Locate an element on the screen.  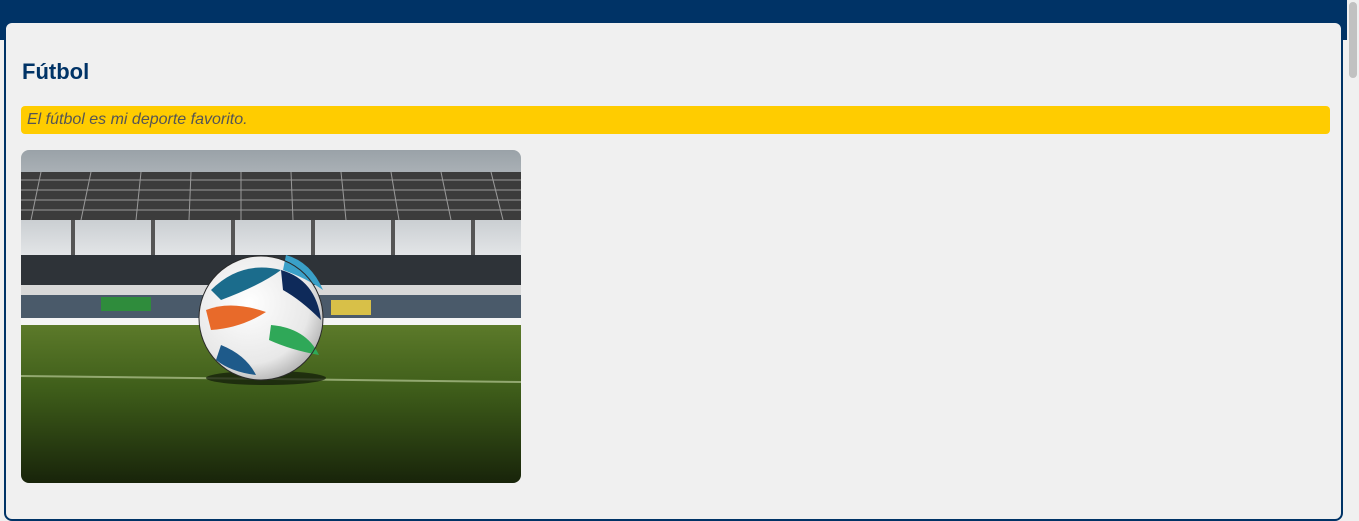
scrollbar-thumb is located at coordinates (1353, 40).